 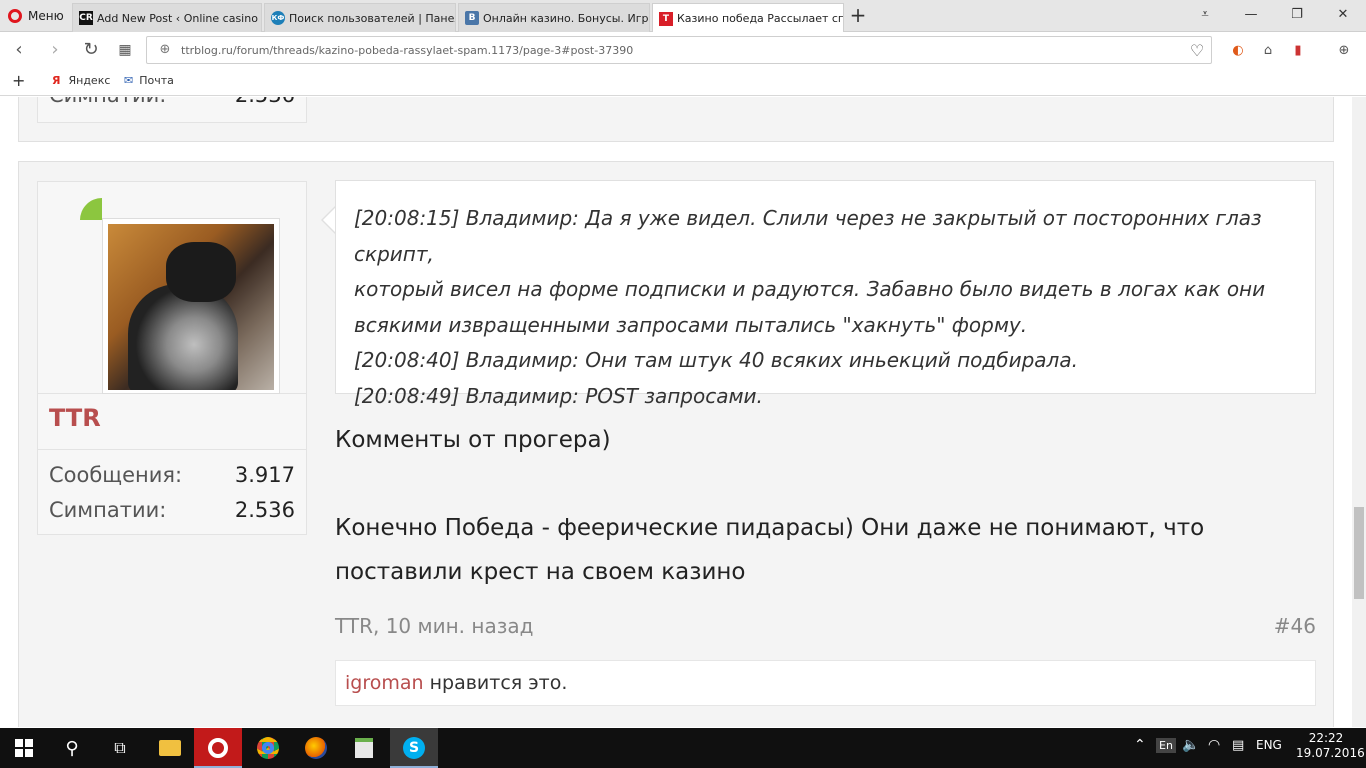 I want to click on add-bookmark-icon: +, so click(x=18, y=80).